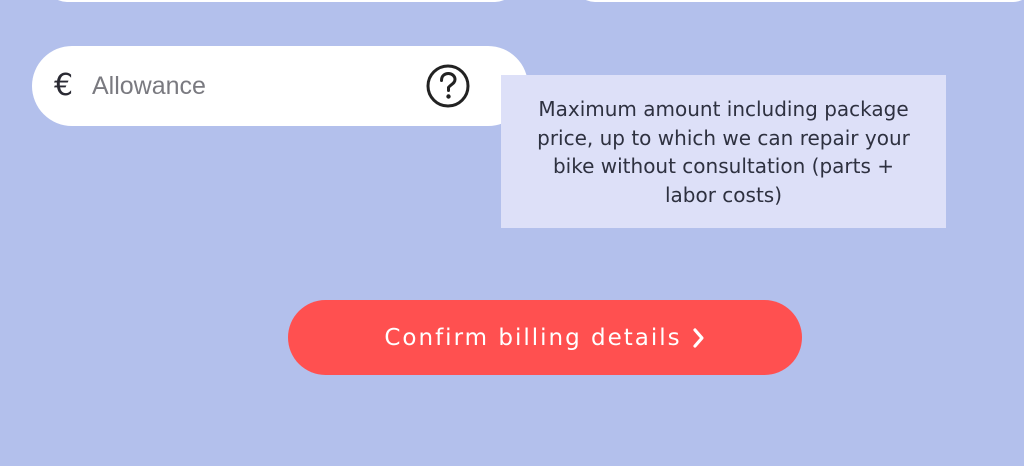  I want to click on confirm-billing-button: Confirm billing details, so click(545, 337).